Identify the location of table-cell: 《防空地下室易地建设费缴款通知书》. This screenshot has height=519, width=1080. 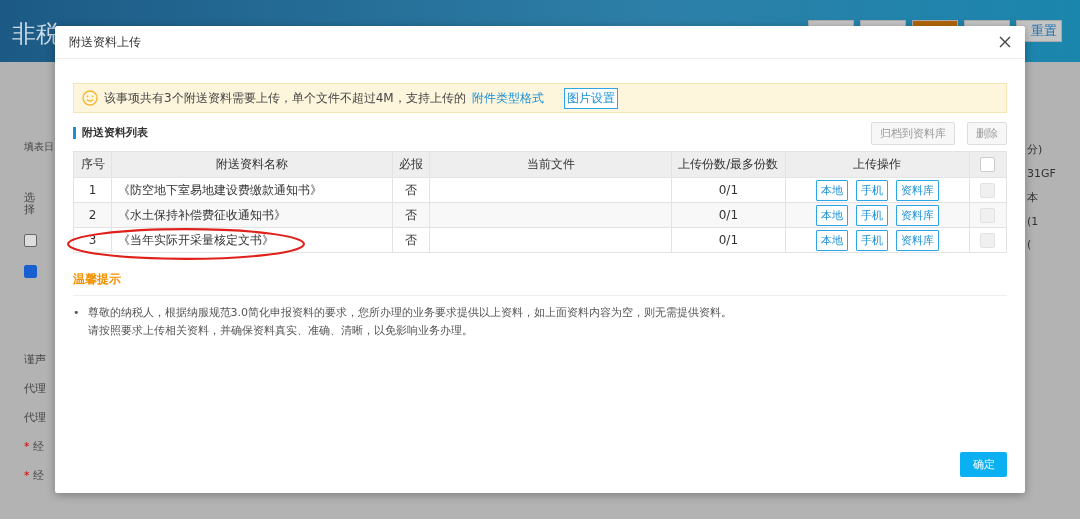
(252, 190).